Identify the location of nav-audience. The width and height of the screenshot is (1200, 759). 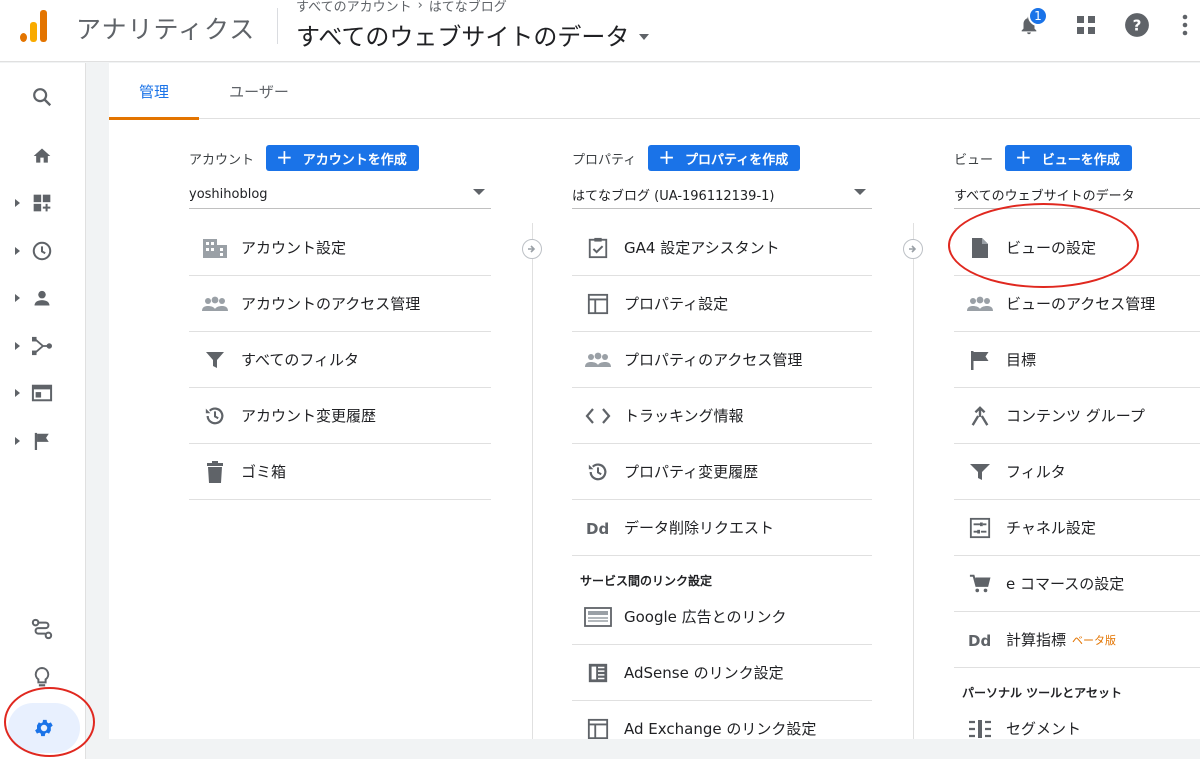
(42, 298).